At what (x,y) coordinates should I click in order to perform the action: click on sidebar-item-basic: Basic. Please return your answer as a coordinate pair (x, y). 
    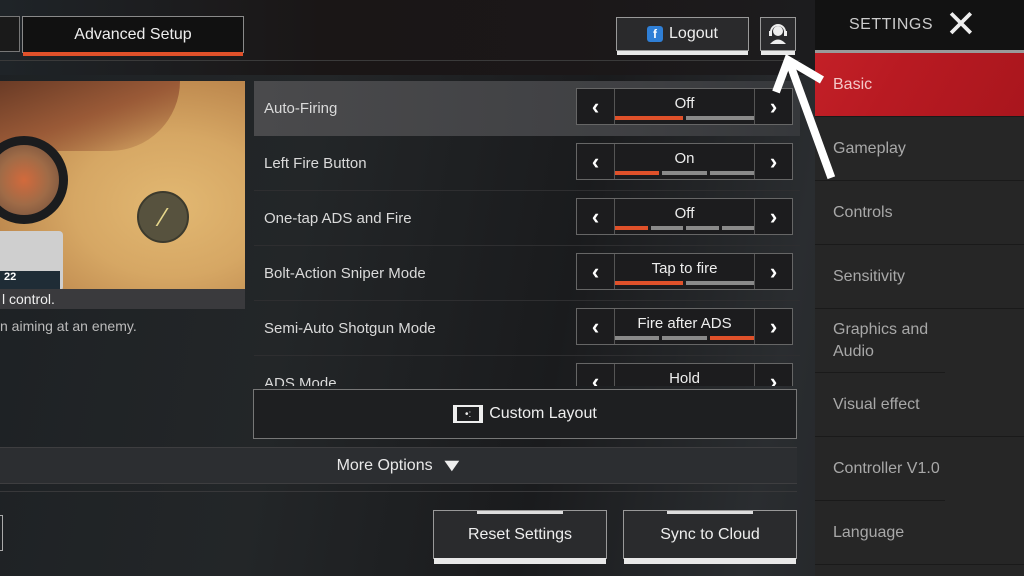
    Looking at the image, I should click on (919, 85).